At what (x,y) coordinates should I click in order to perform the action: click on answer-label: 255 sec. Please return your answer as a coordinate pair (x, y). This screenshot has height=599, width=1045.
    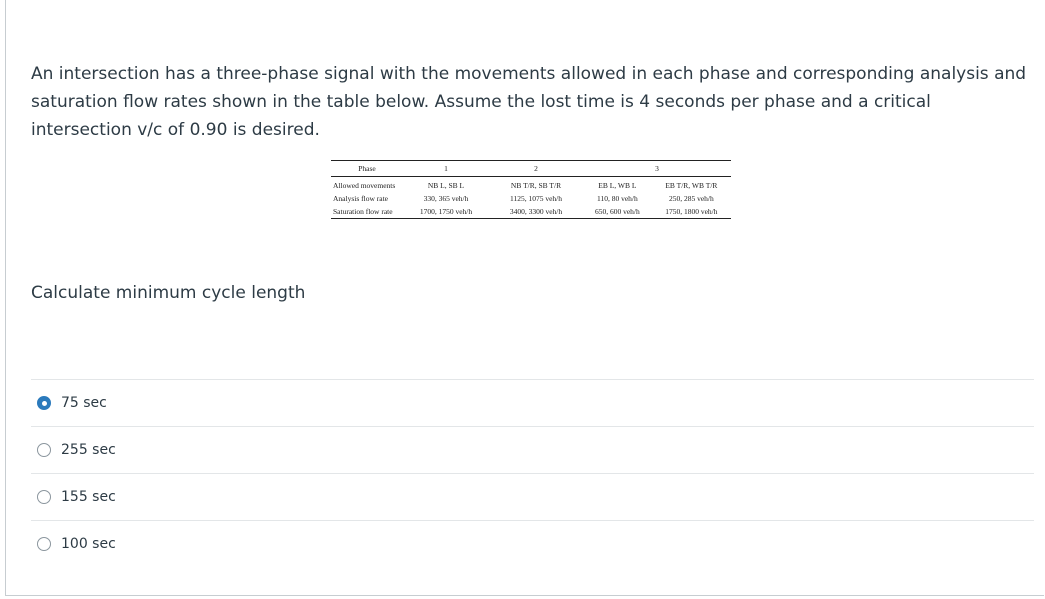
    Looking at the image, I should click on (88, 450).